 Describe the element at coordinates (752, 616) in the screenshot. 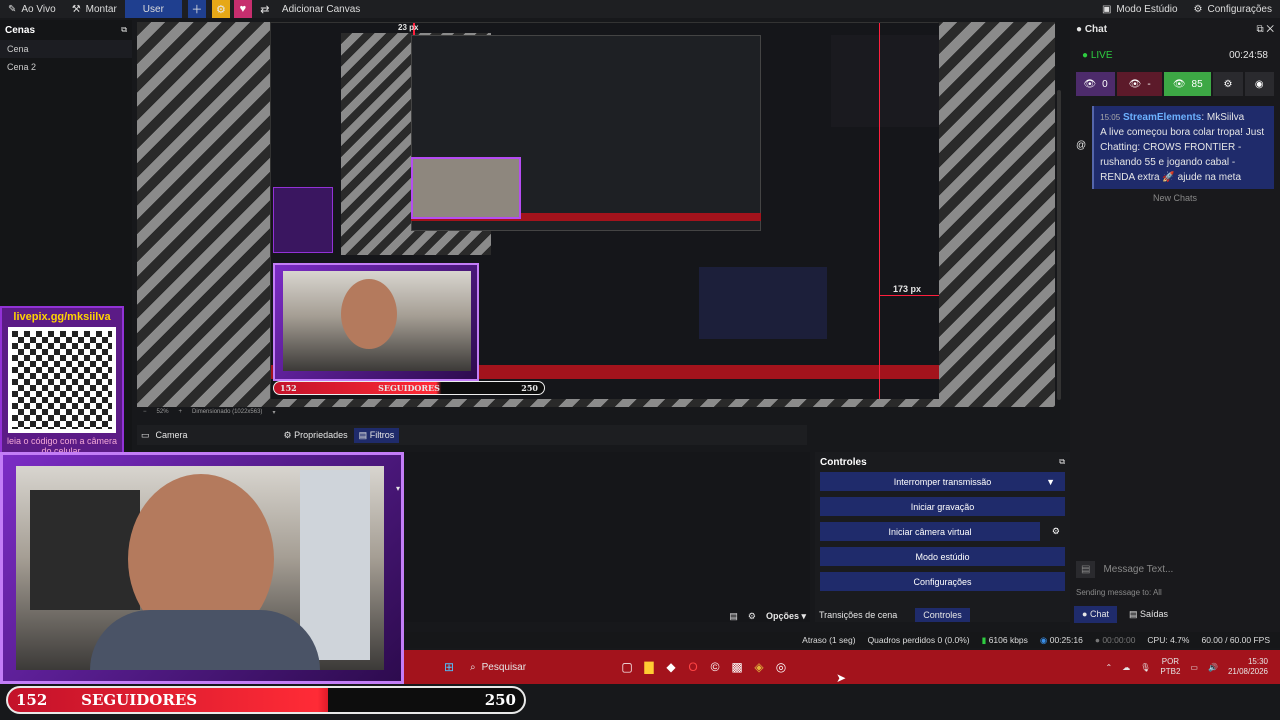

I see `settings-small-icon: ⚙` at that location.